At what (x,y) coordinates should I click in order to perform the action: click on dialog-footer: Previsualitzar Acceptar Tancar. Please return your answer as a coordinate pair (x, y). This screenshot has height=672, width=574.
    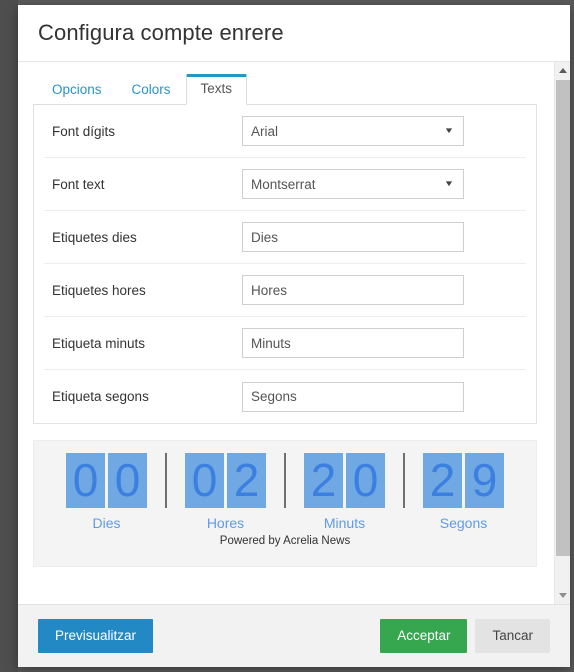
    Looking at the image, I should click on (294, 635).